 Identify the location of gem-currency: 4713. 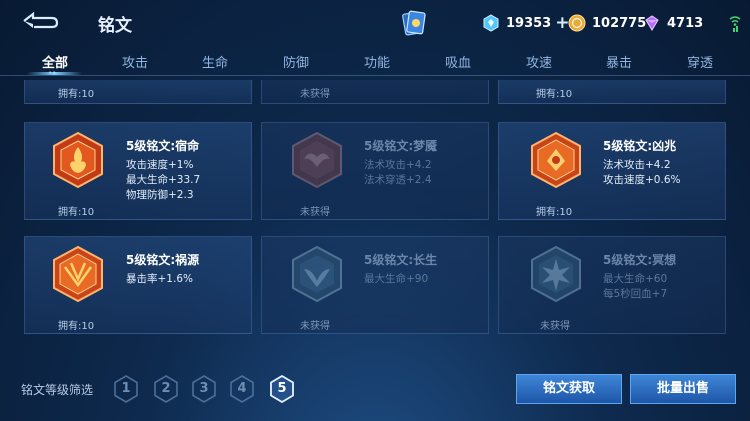
(673, 23).